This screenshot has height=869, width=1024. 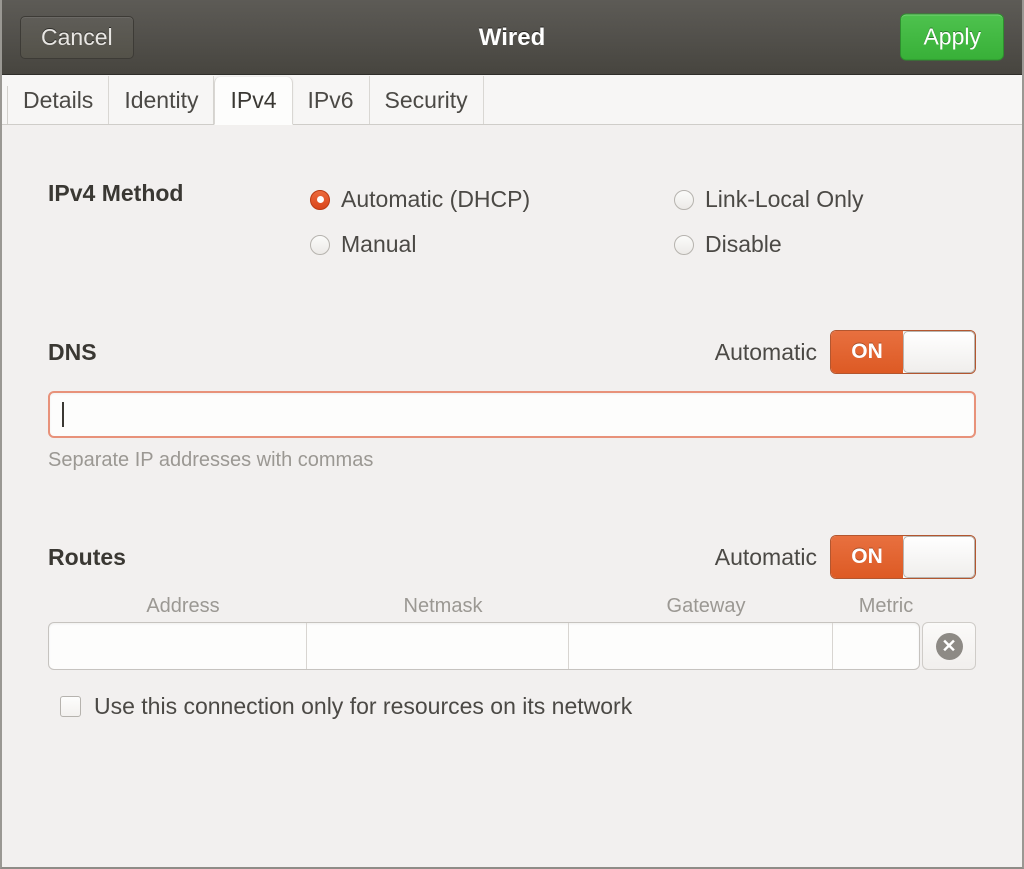 What do you see at coordinates (183, 606) in the screenshot?
I see `routes-column-header-address: Address` at bounding box center [183, 606].